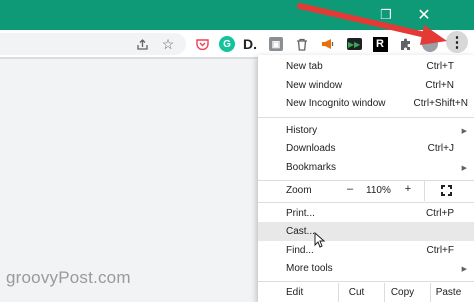  Describe the element at coordinates (250, 44) in the screenshot. I see `d-extension-icon: D.` at that location.